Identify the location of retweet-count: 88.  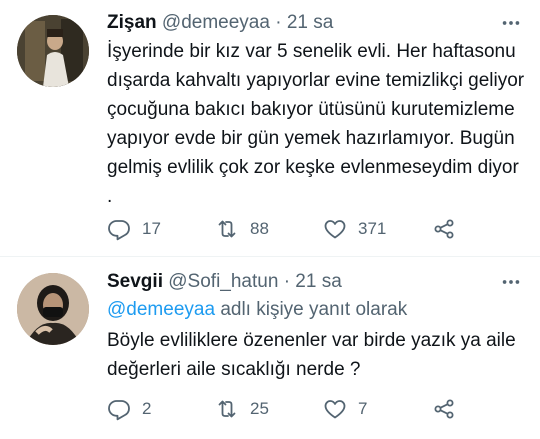
(259, 228).